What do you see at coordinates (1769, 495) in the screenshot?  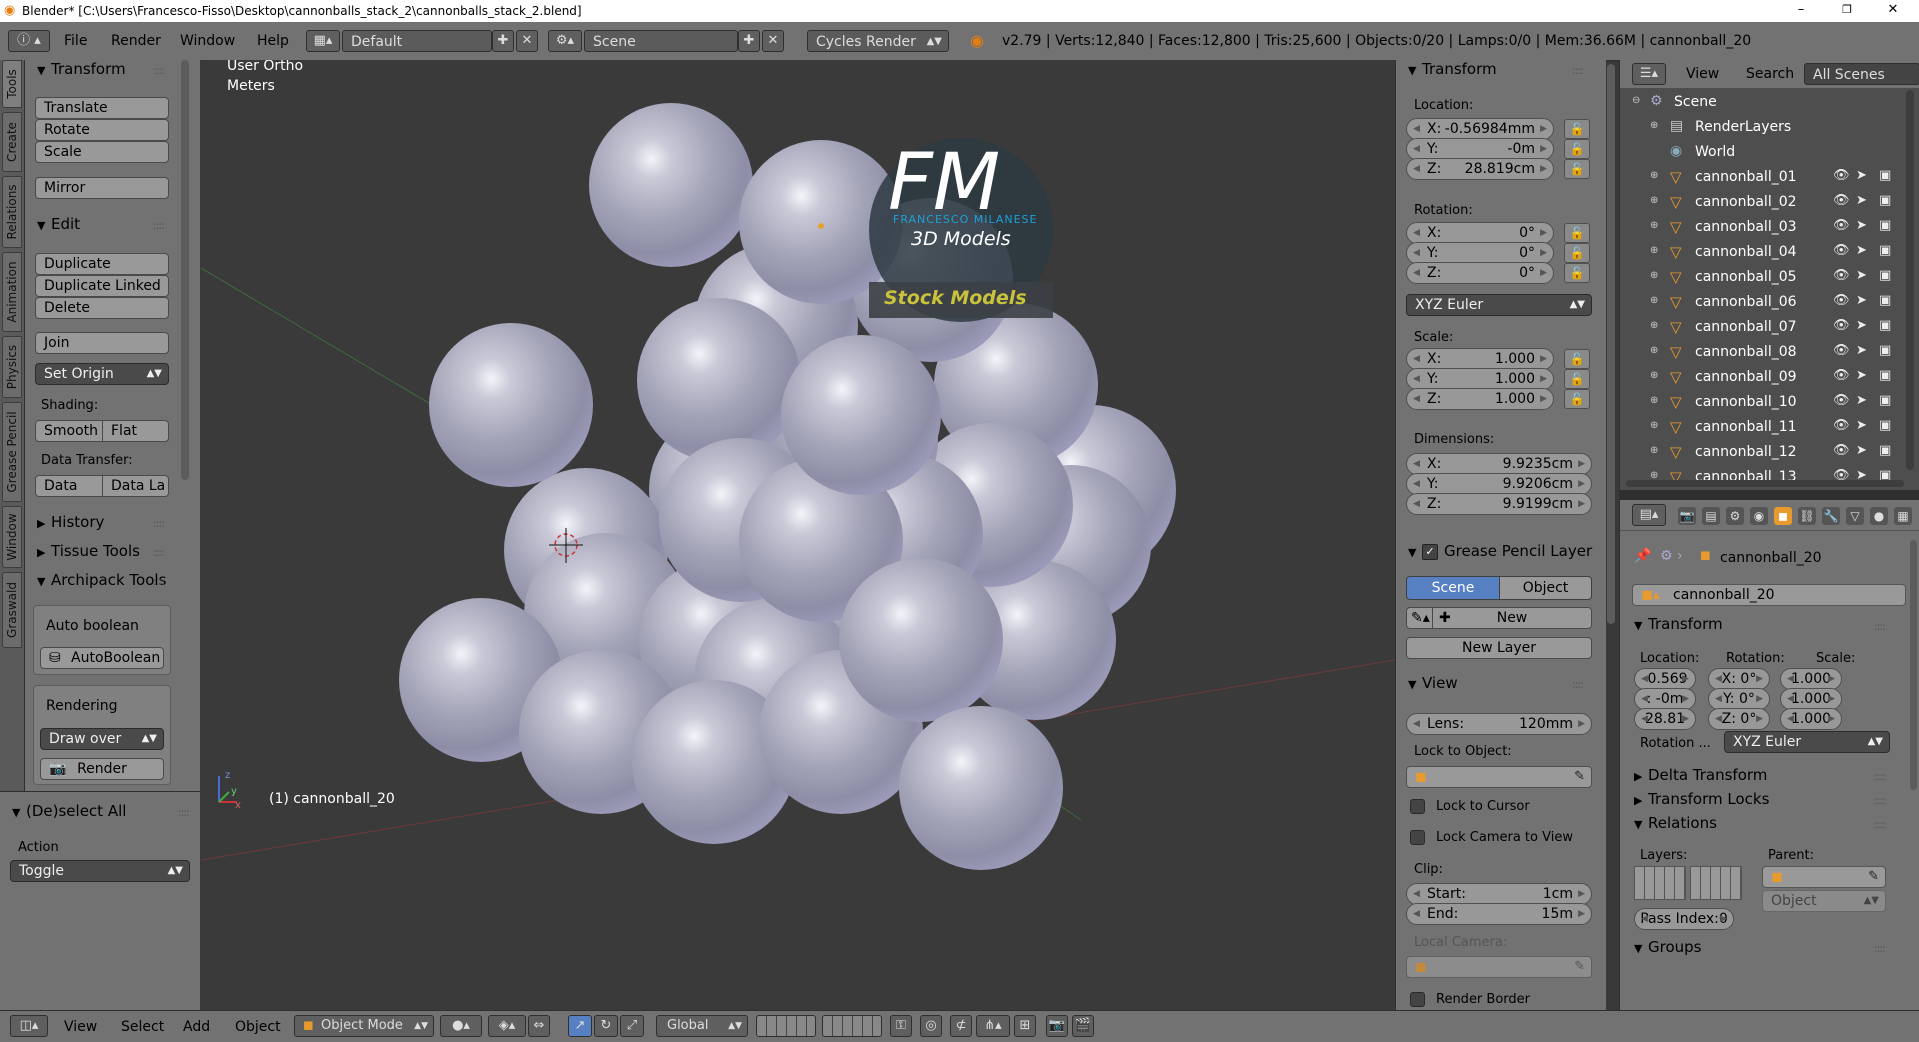 I see `area-divider` at bounding box center [1769, 495].